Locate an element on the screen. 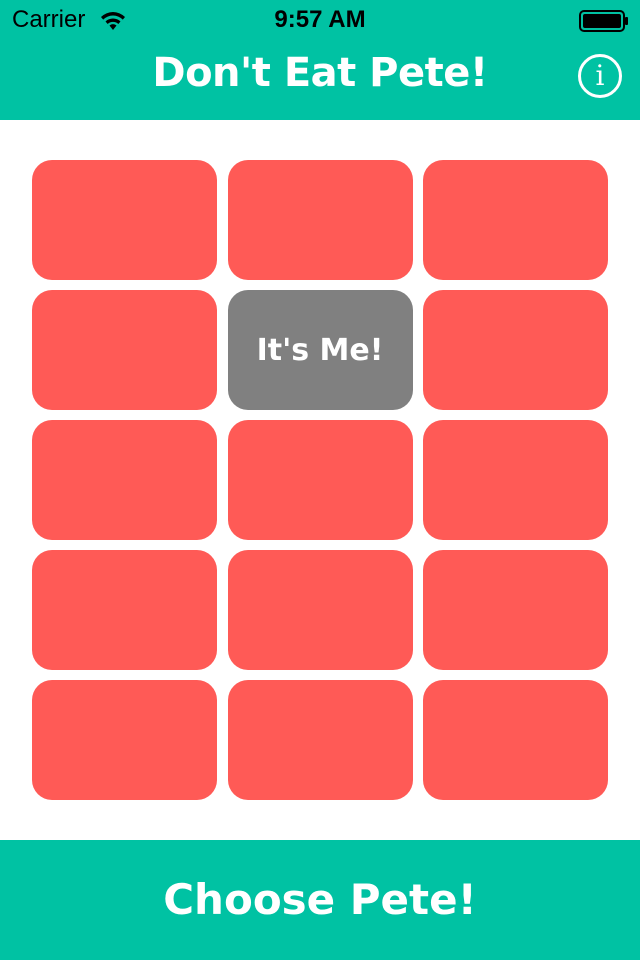 Image resolution: width=640 pixels, height=960 pixels. card-revealed: It's Me! is located at coordinates (320, 350).